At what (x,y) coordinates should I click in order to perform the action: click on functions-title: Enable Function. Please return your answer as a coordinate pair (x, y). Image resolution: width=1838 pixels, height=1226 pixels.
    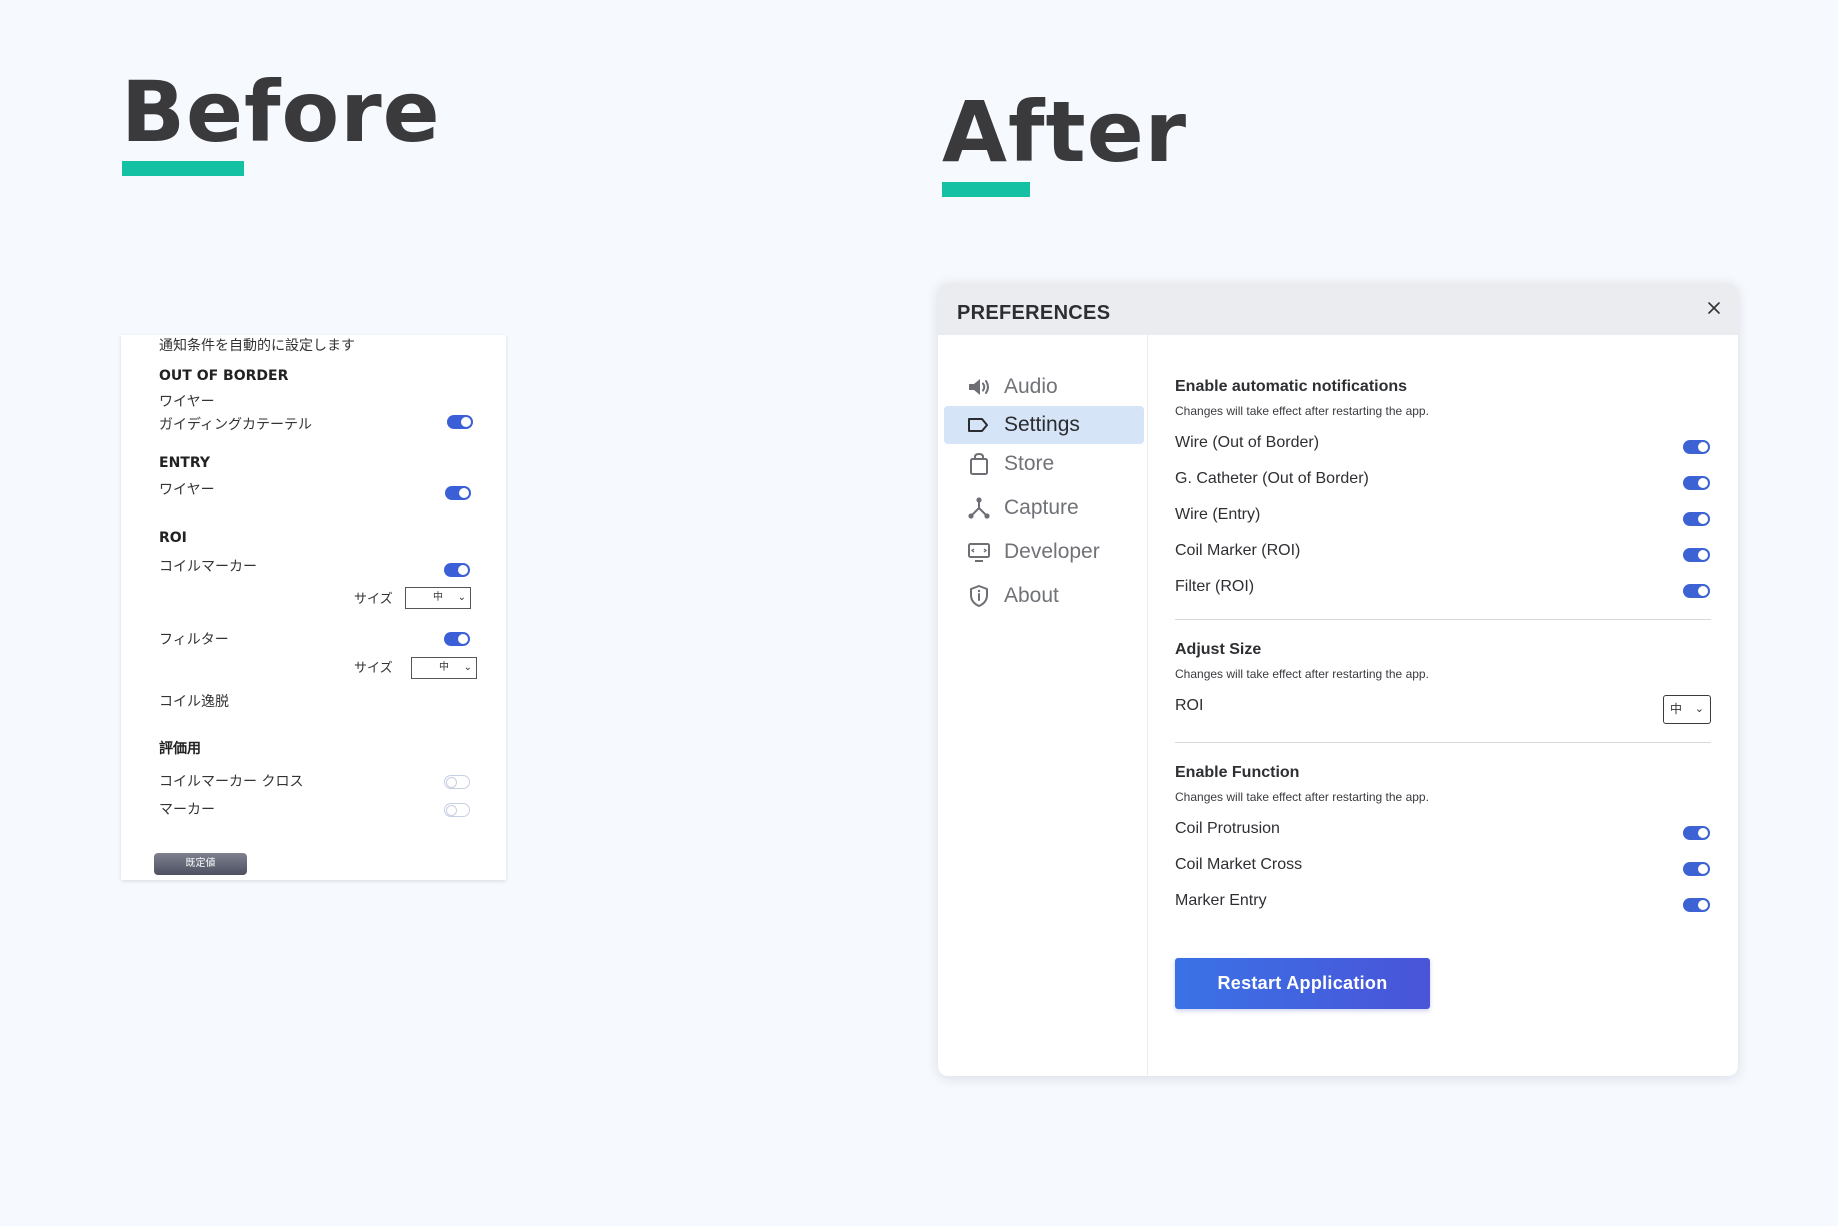
    Looking at the image, I should click on (1237, 772).